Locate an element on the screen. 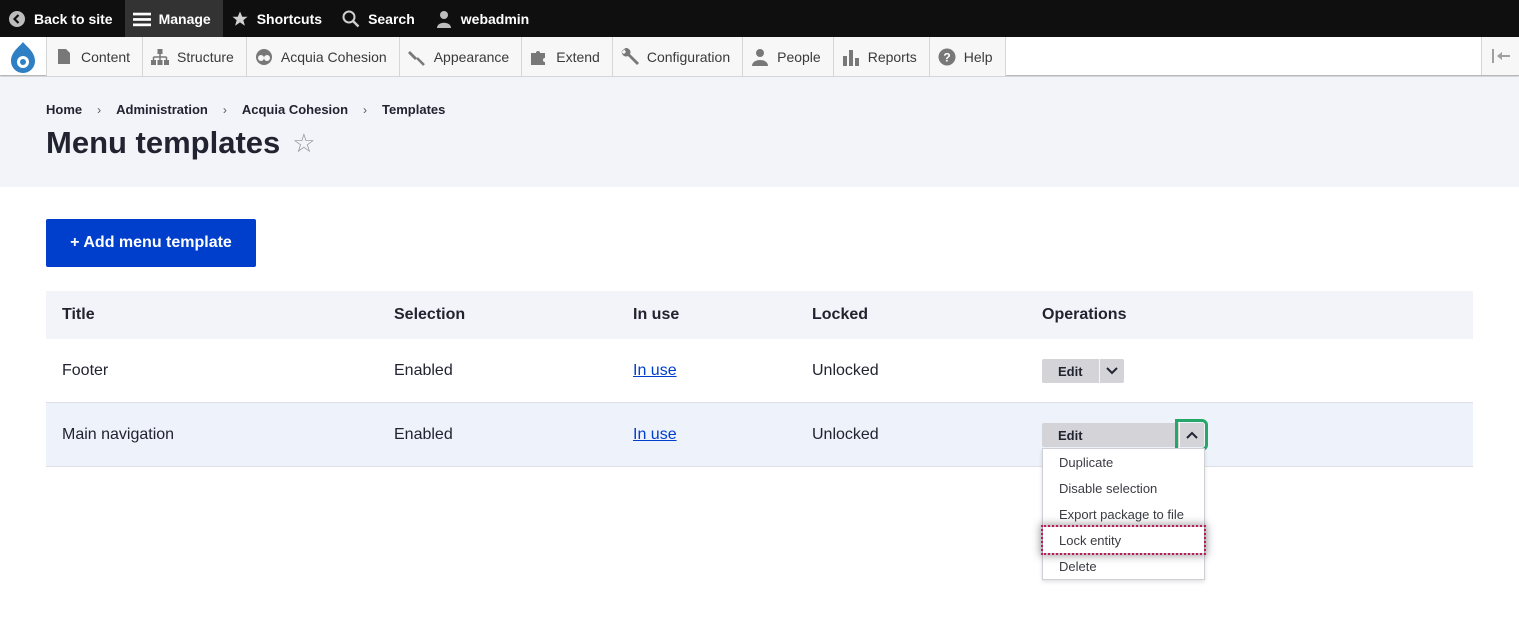 This screenshot has width=1519, height=620. menu-people: People is located at coordinates (788, 56).